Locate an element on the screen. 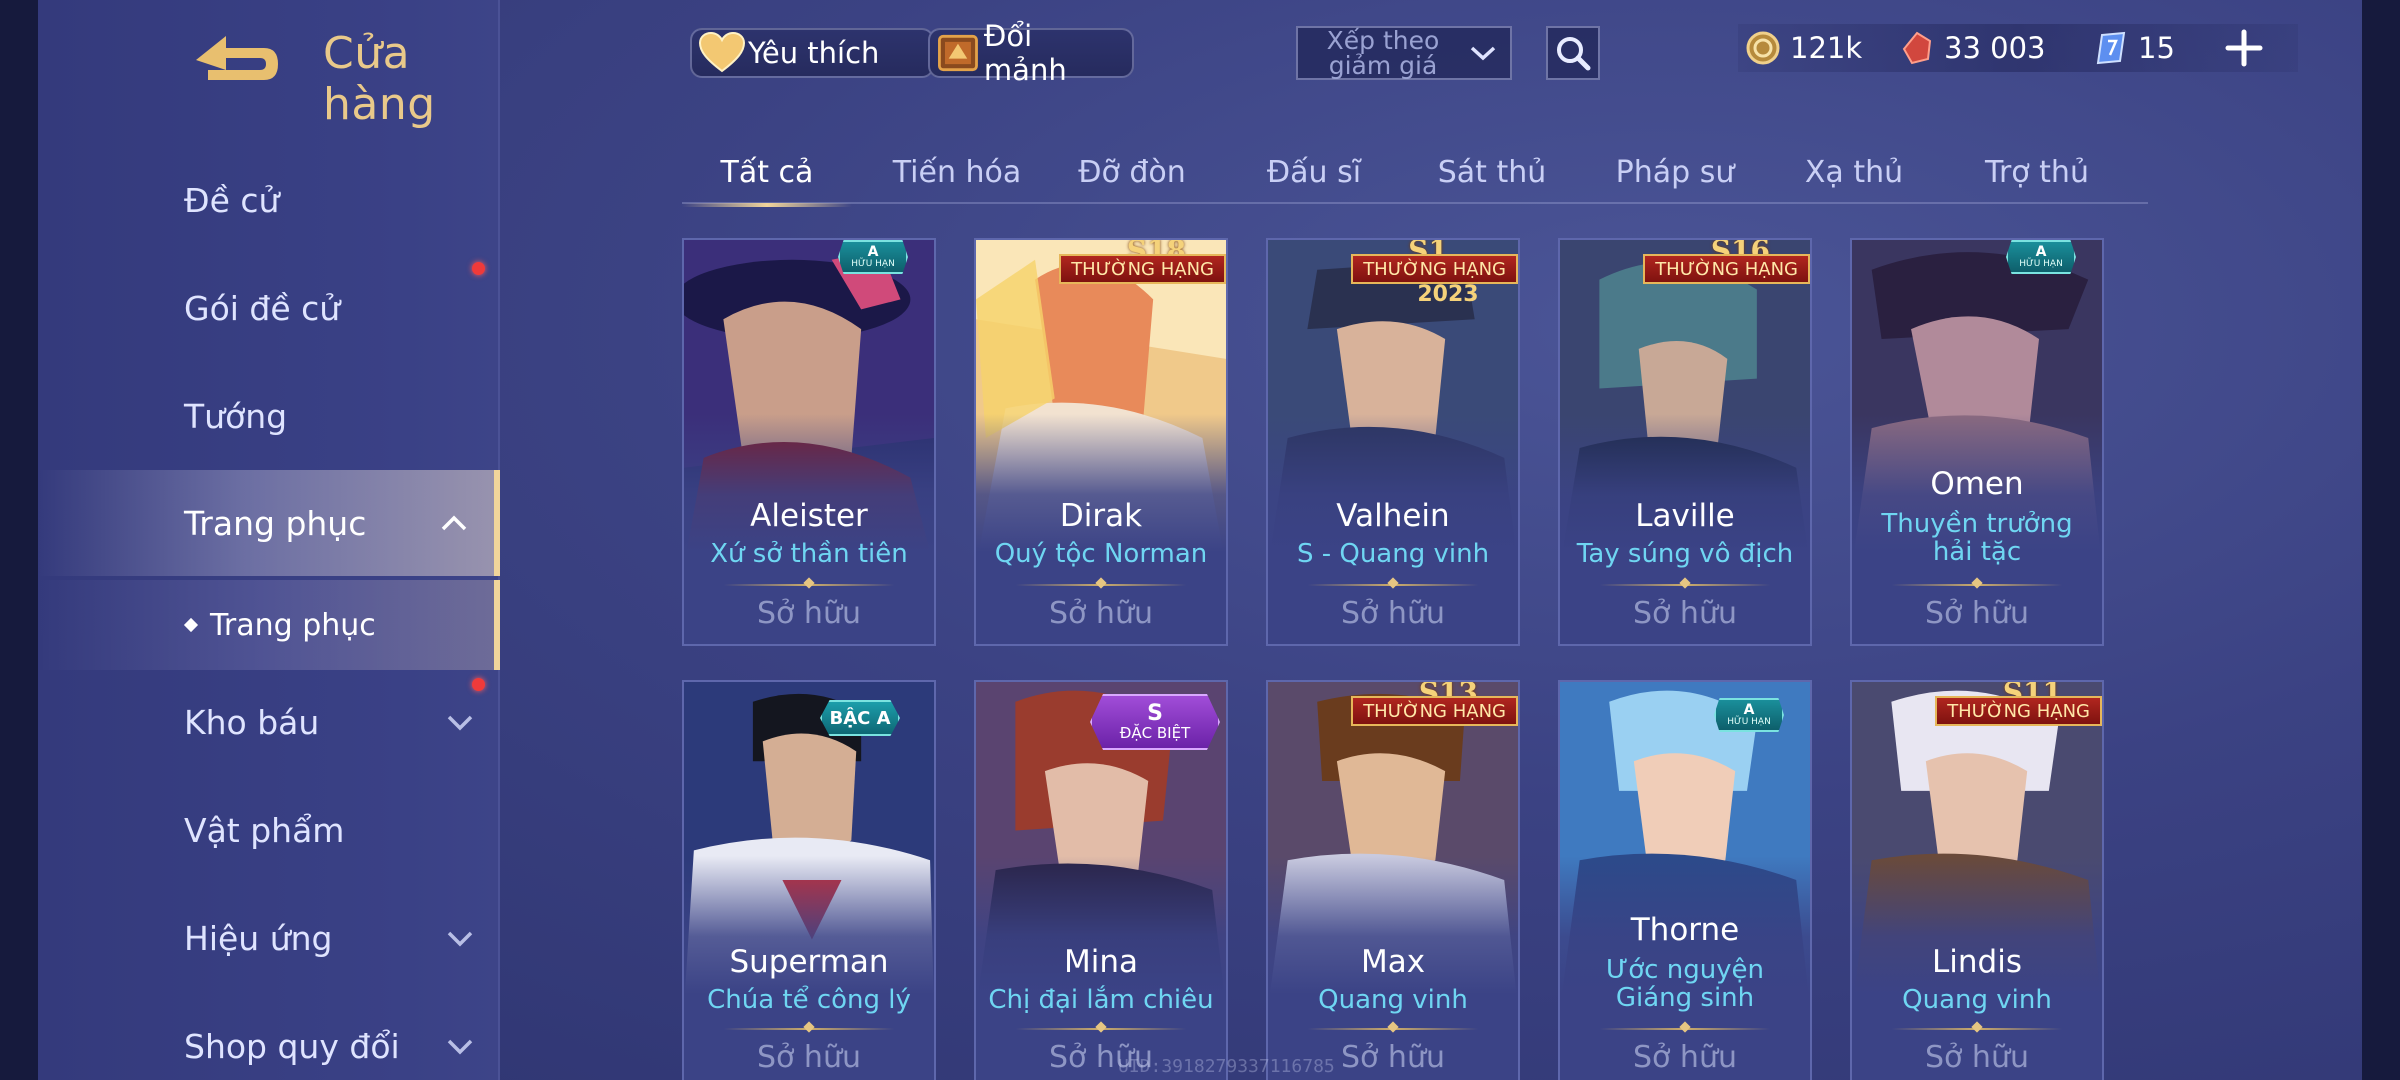 The image size is (2400, 1080). hero-name: Omen is located at coordinates (1977, 484).